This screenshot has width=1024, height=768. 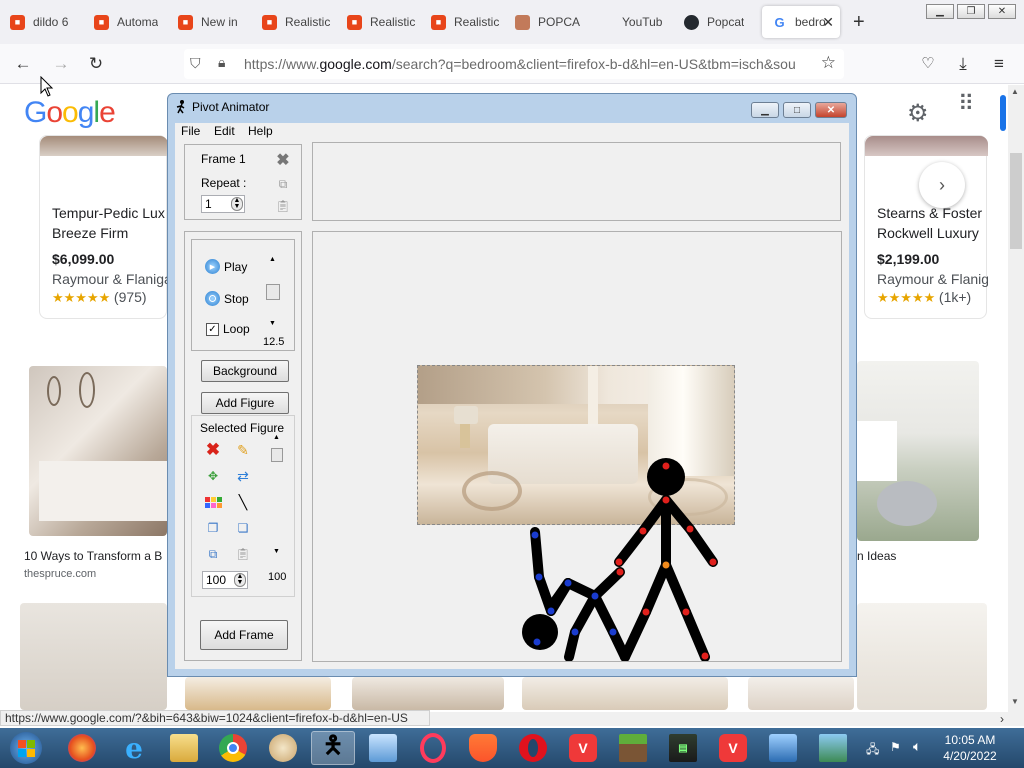 I want to click on figure-tools-scrollbar: ▲ ▼, so click(x=277, y=497).